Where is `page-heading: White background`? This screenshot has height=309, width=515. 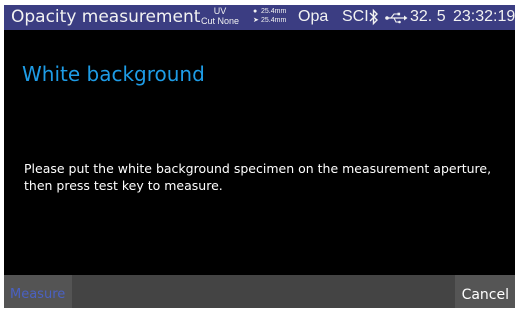
page-heading: White background is located at coordinates (113, 74).